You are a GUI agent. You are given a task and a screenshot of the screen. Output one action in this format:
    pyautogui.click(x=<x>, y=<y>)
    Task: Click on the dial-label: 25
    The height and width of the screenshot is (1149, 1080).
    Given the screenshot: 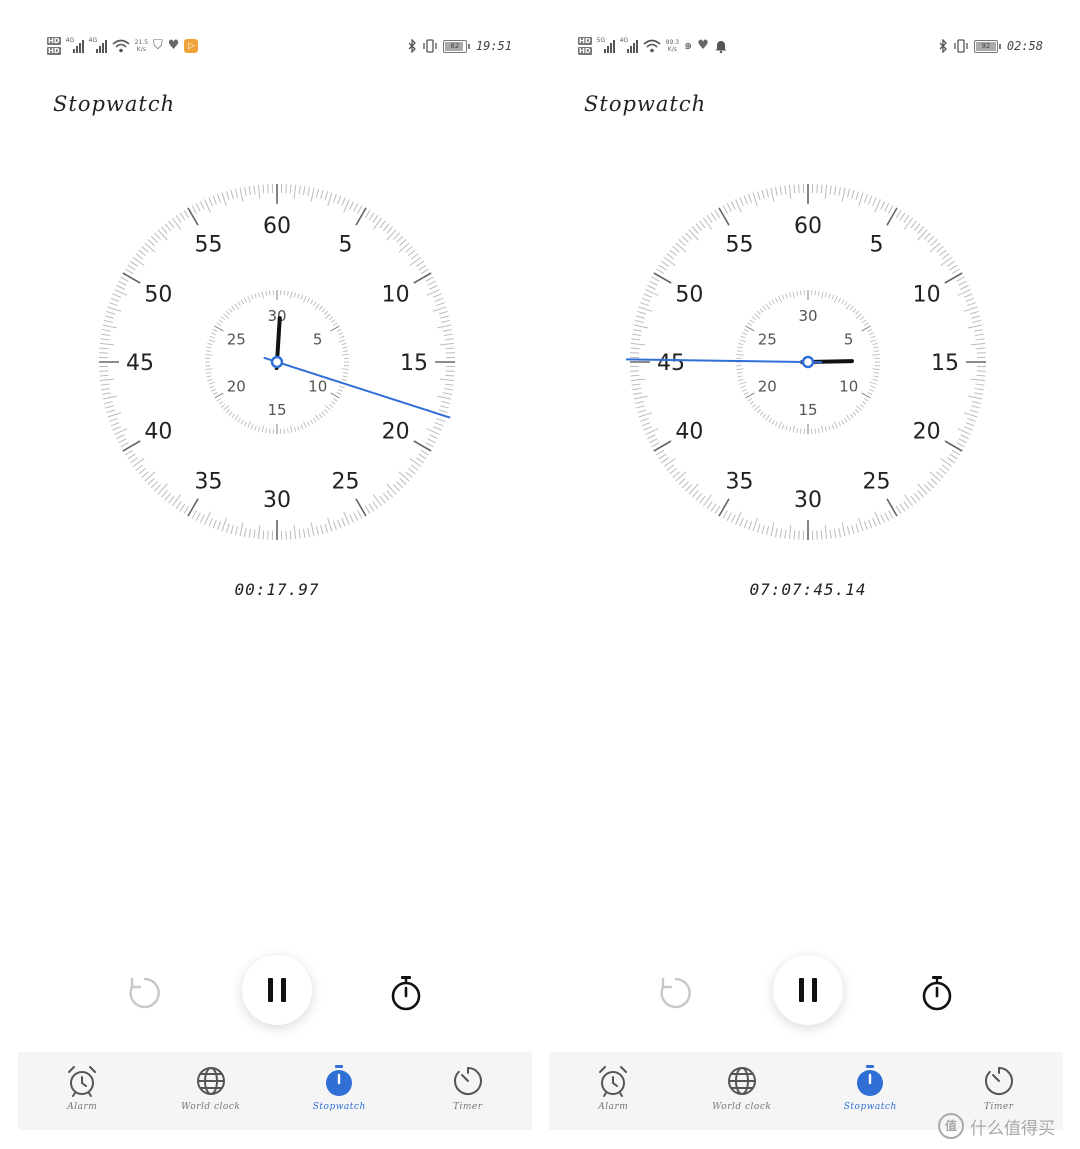 What is the action you would take?
    pyautogui.click(x=346, y=482)
    